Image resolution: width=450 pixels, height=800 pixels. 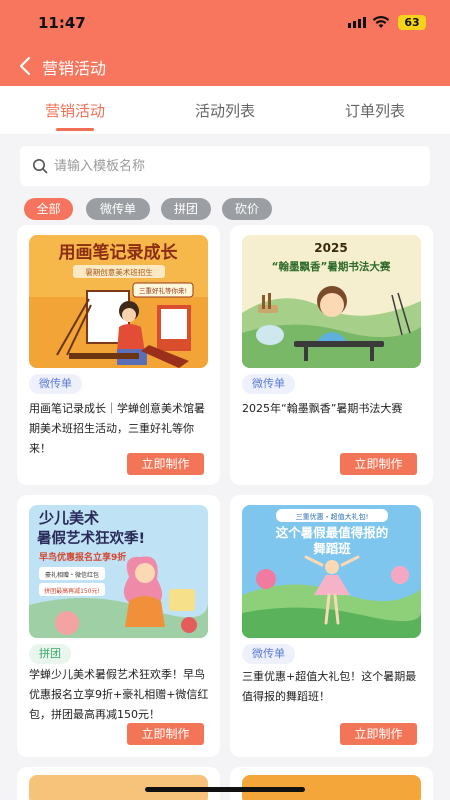 What do you see at coordinates (331, 301) in the screenshot?
I see `template-thumbnail: 2025 “翰墨飘香”暑期书法大赛` at bounding box center [331, 301].